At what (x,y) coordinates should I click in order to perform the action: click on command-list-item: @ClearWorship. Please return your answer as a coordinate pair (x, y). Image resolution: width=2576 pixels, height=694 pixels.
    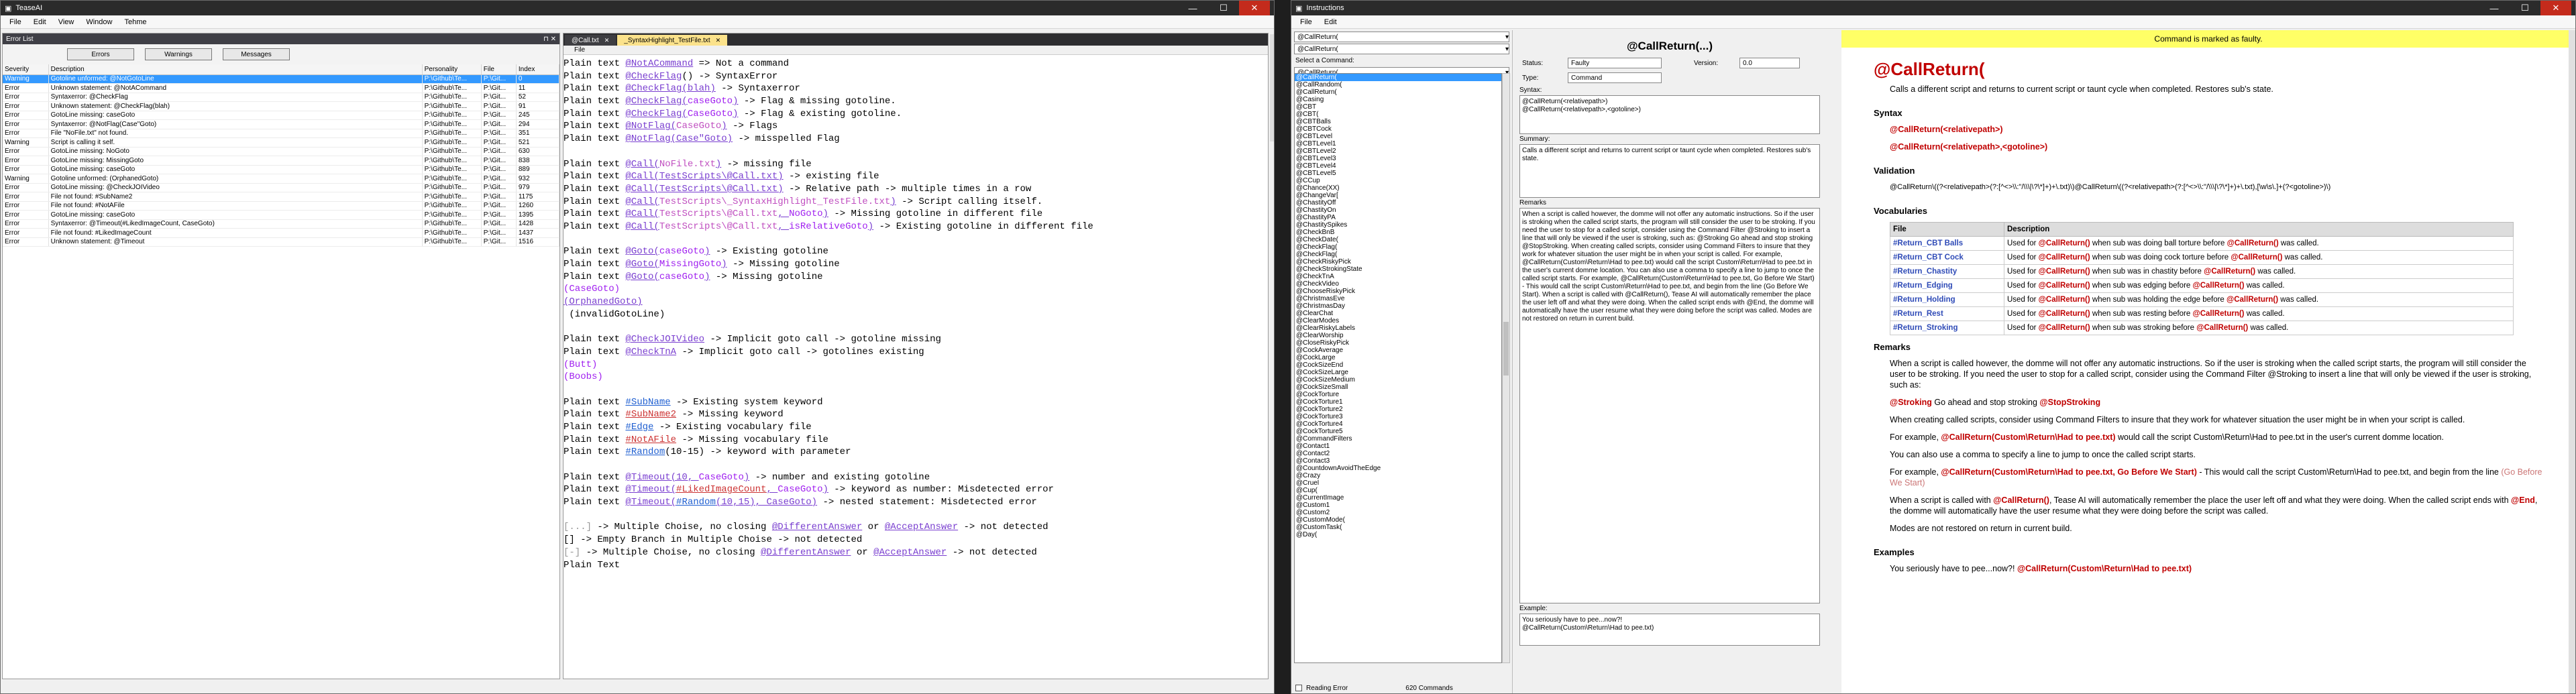
    Looking at the image, I should click on (1398, 335).